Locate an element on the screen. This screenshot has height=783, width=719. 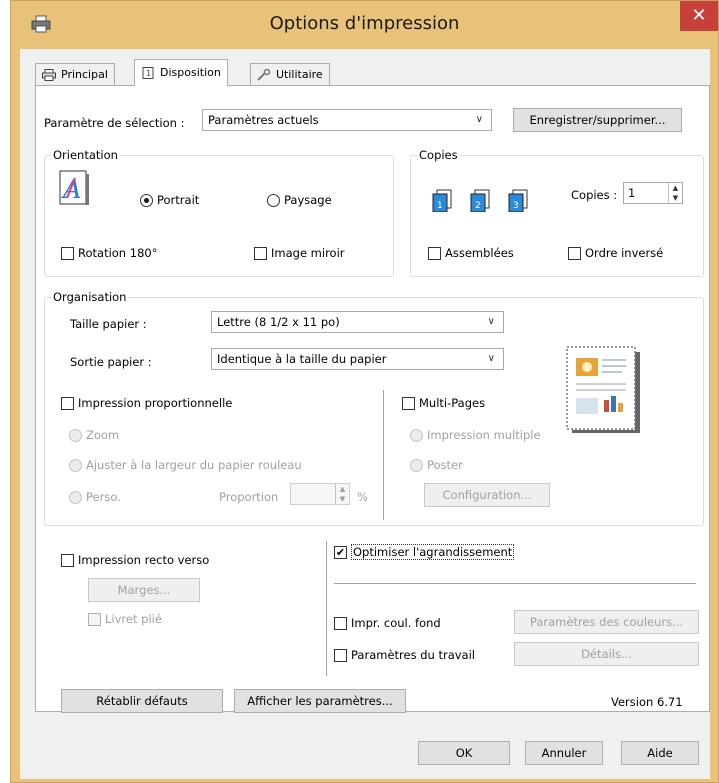
copies-title: Copies is located at coordinates (438, 155).